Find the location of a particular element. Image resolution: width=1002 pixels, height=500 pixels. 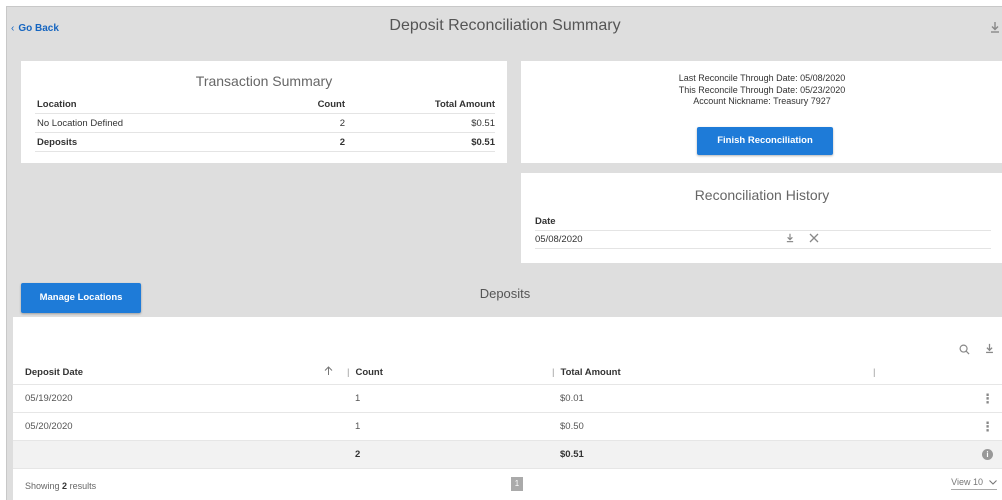

column-header-count-cell: | Count is located at coordinates (435, 372).